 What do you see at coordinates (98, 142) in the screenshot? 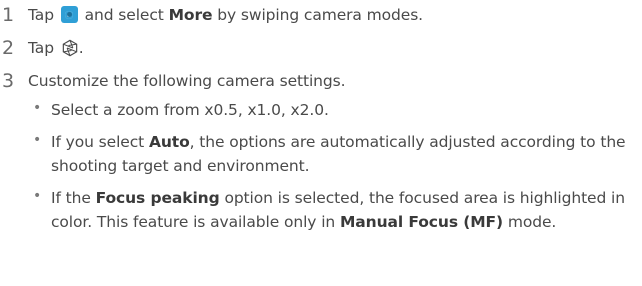
I see `bullet-pre: If you select` at bounding box center [98, 142].